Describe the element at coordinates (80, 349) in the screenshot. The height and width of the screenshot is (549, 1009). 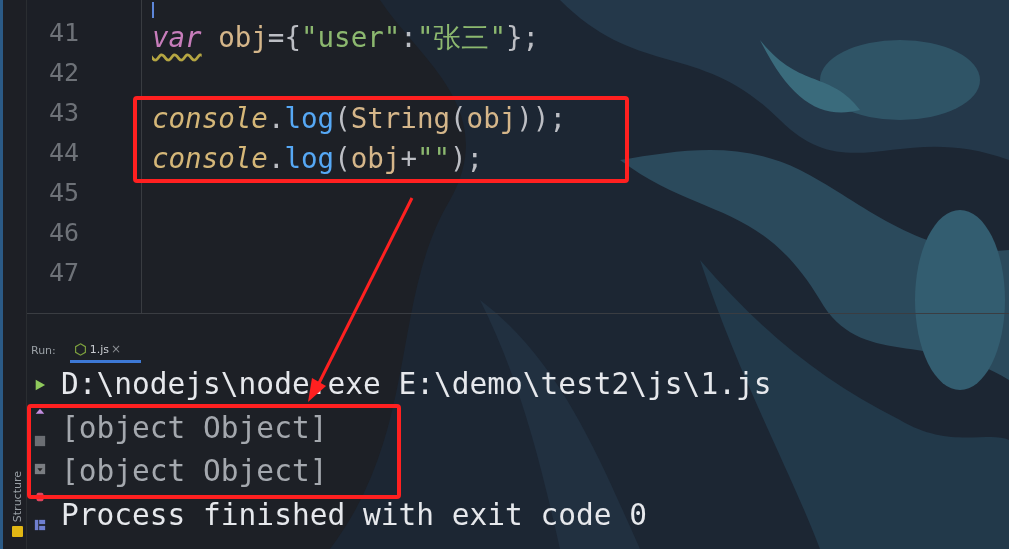
I see `hexagon-icon` at that location.